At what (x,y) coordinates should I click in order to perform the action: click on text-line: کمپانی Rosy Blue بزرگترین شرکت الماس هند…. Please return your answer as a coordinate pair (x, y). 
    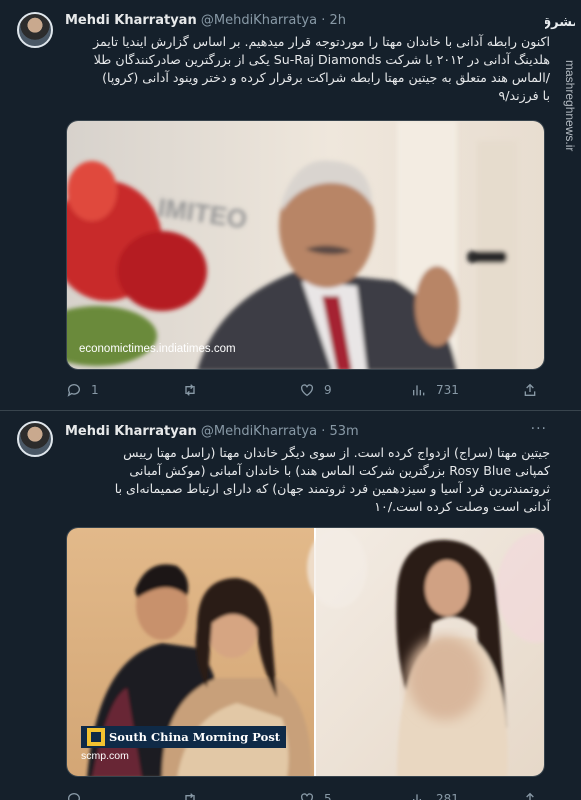
    Looking at the image, I should click on (339, 470).